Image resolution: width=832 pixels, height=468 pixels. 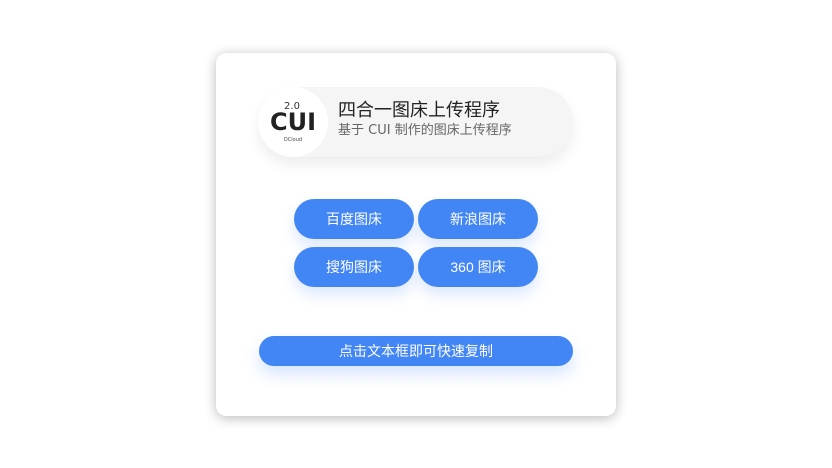 I want to click on sogou-host-button: 搜狗图床, so click(x=354, y=267).